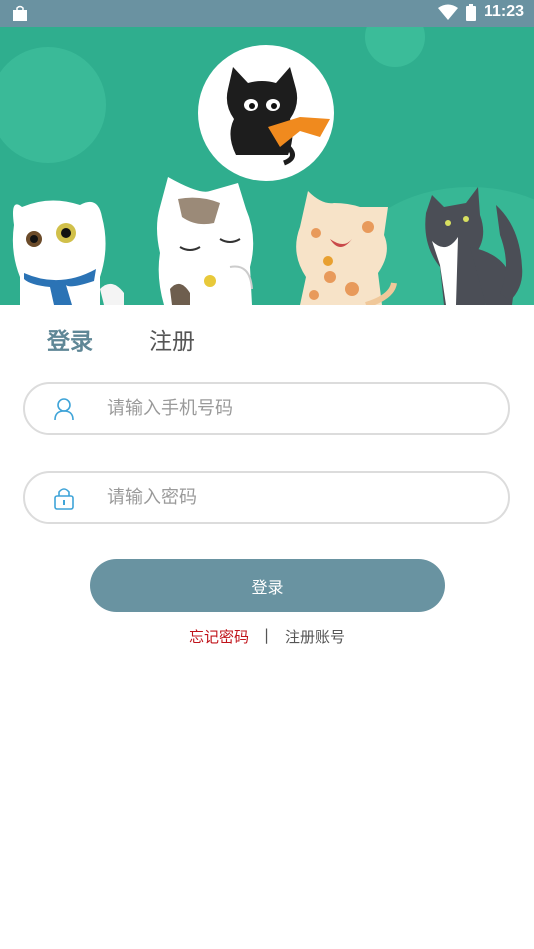 The image size is (534, 949). What do you see at coordinates (470, 12) in the screenshot?
I see `battery-icon` at bounding box center [470, 12].